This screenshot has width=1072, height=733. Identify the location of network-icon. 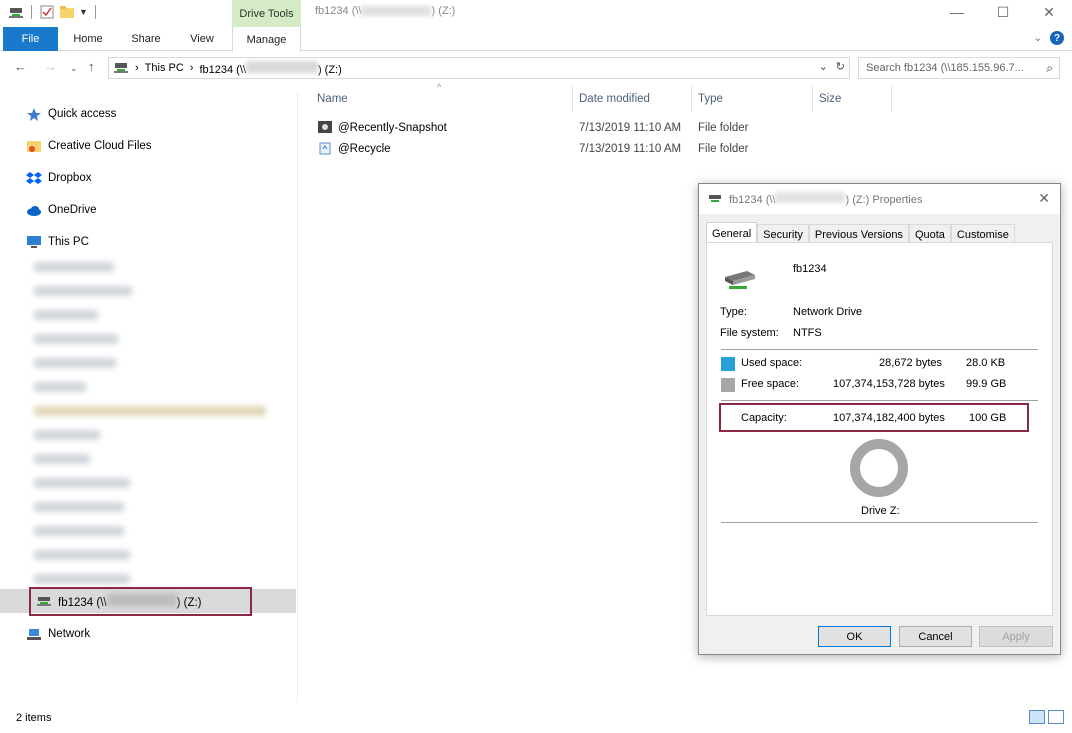
(34, 634).